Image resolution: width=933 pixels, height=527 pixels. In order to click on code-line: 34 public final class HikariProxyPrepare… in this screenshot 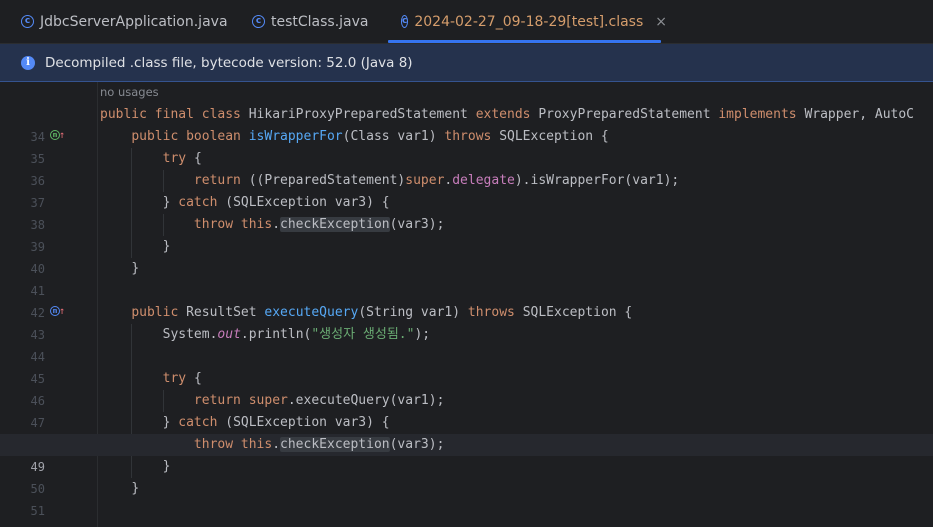, I will do `click(466, 124)`.